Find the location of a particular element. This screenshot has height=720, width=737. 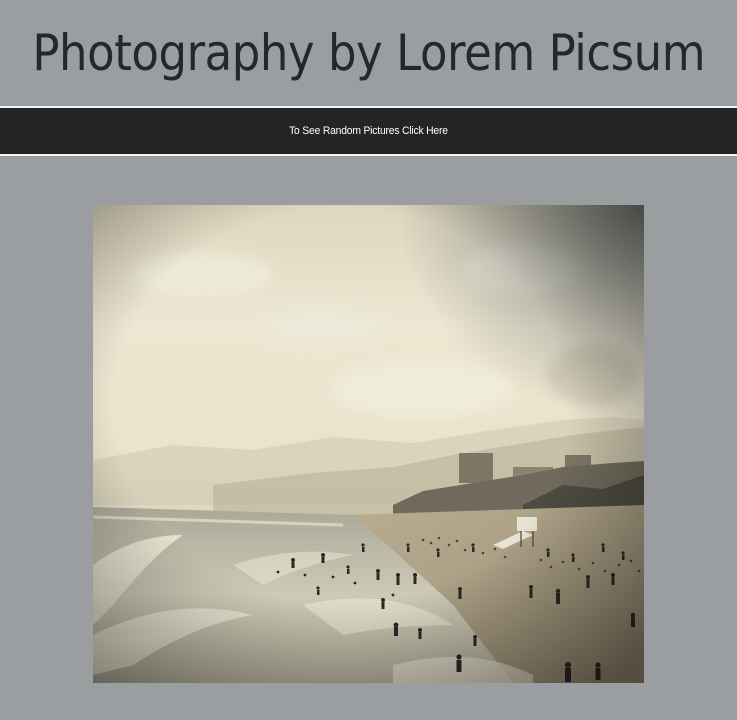

random-pictures-link: To See Random Pictures Click Here is located at coordinates (368, 131).